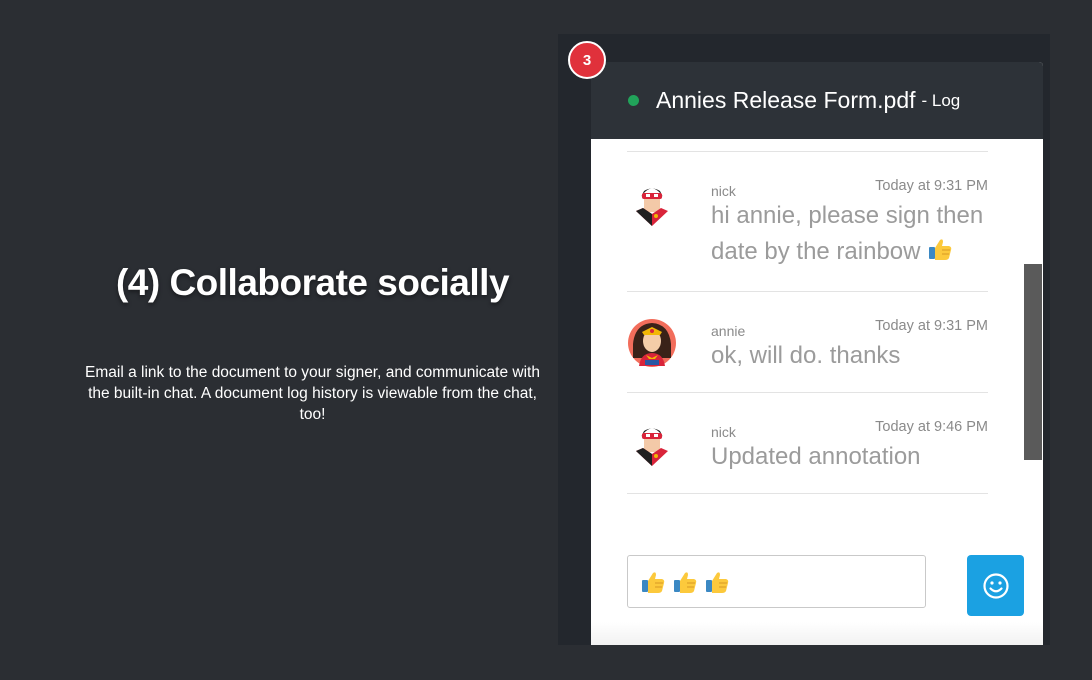  Describe the element at coordinates (786, 100) in the screenshot. I see `document-title: Annies Release Form.pdf` at that location.